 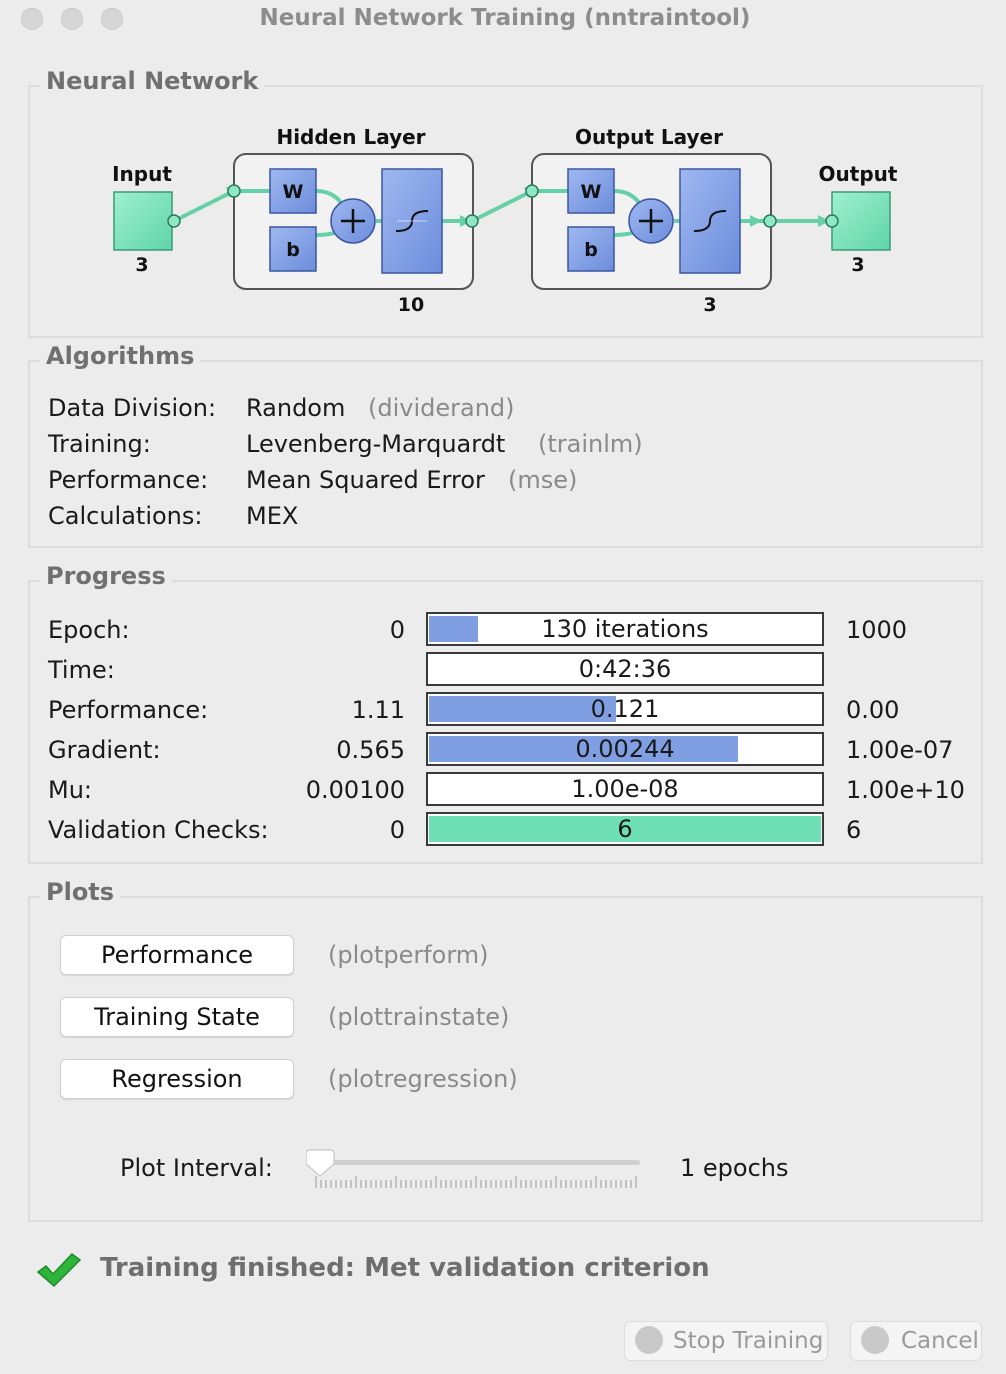 I want to click on window-title: Neural Network Training (nntraintool), so click(x=505, y=18).